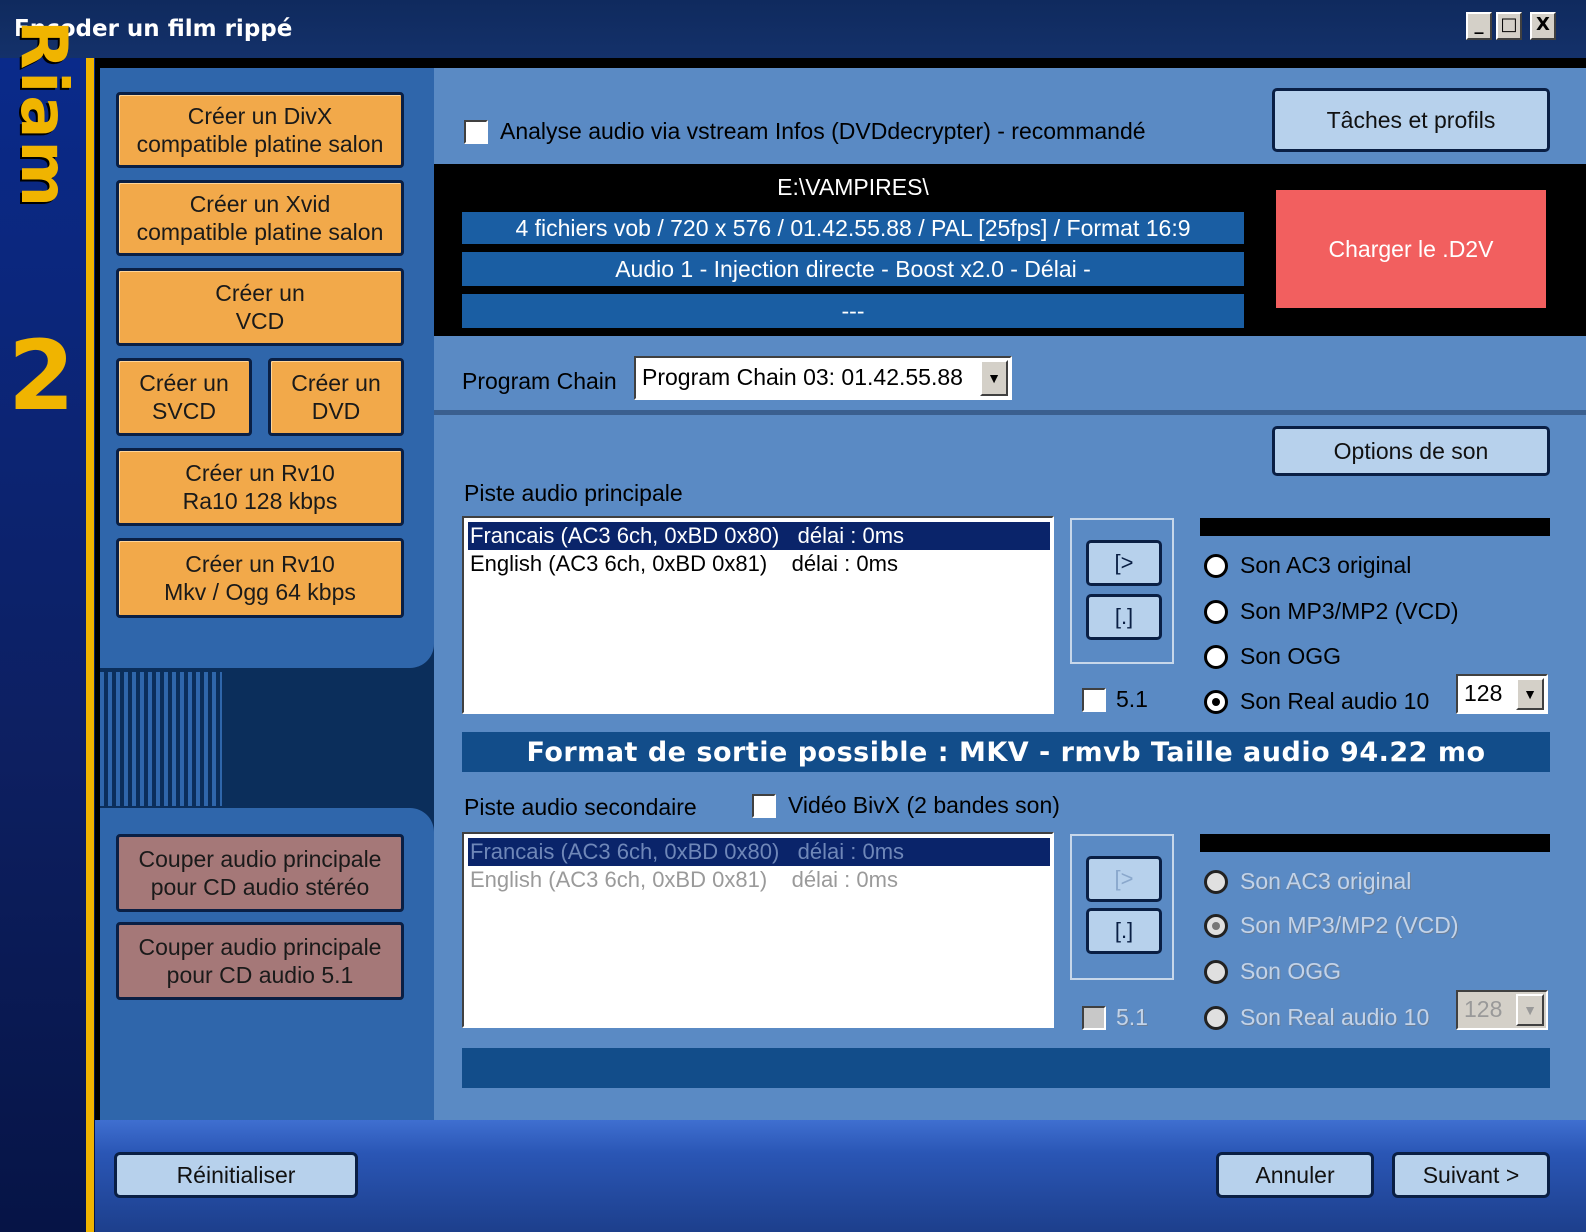 This screenshot has width=1586, height=1232. What do you see at coordinates (1326, 565) in the screenshot?
I see `primary-radio-ac3-label: Son AC3 original` at bounding box center [1326, 565].